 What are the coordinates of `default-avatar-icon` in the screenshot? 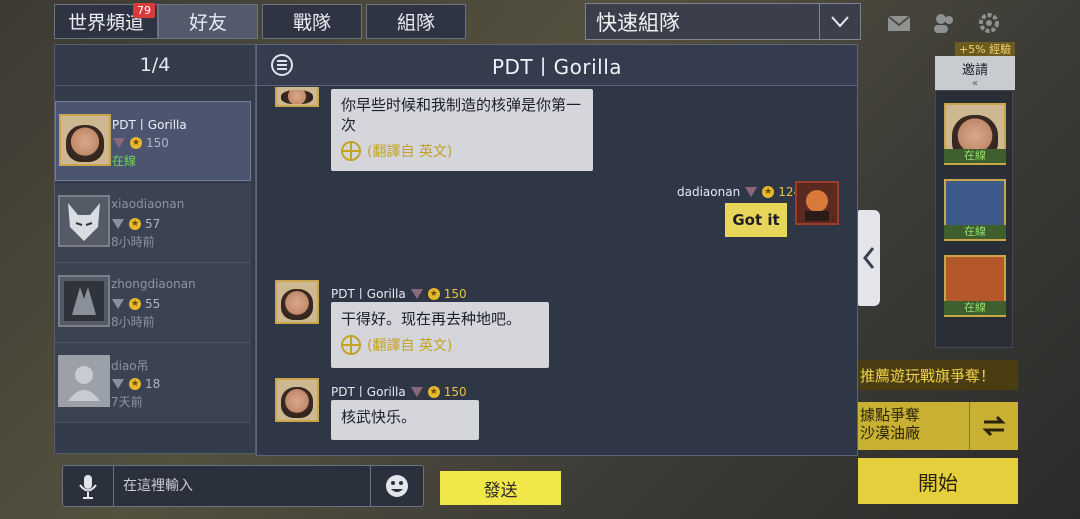 It's located at (84, 383).